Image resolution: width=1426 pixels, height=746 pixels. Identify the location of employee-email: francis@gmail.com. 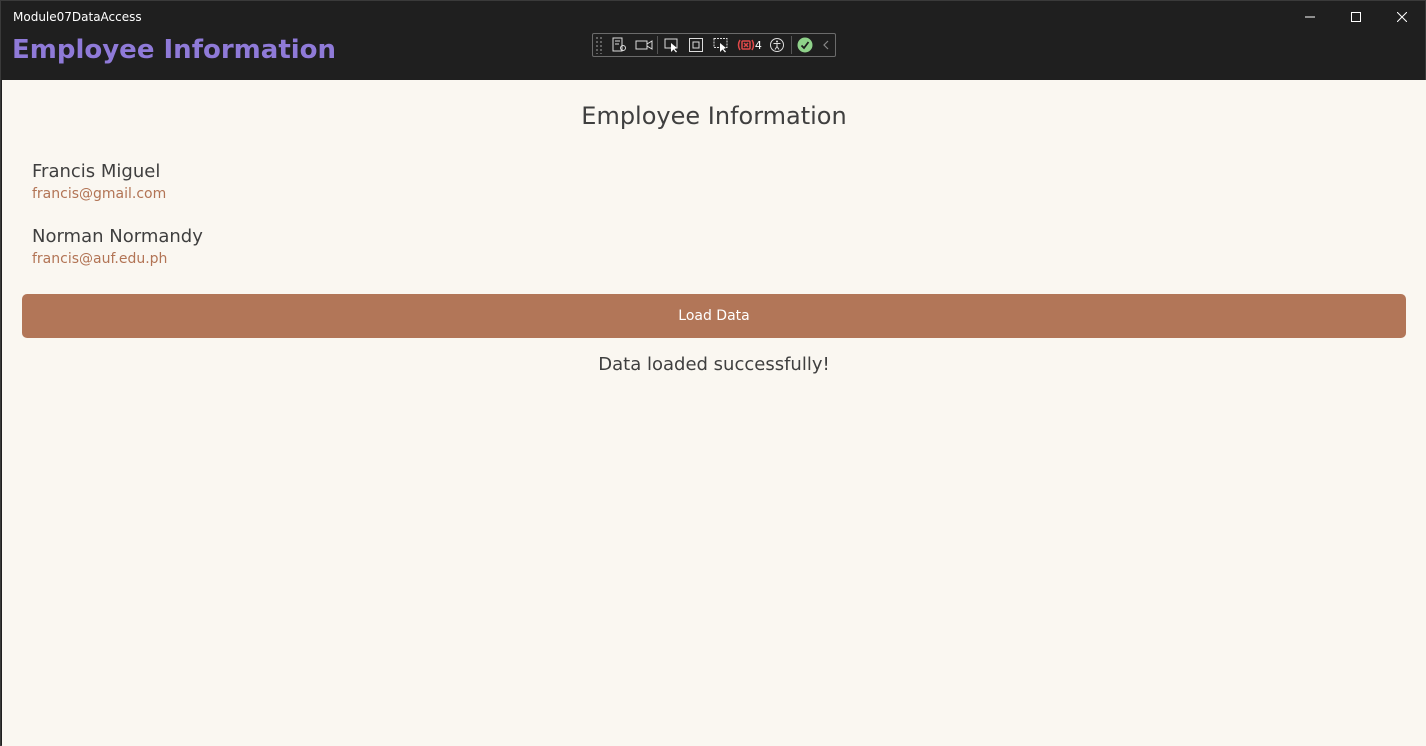
(99, 194).